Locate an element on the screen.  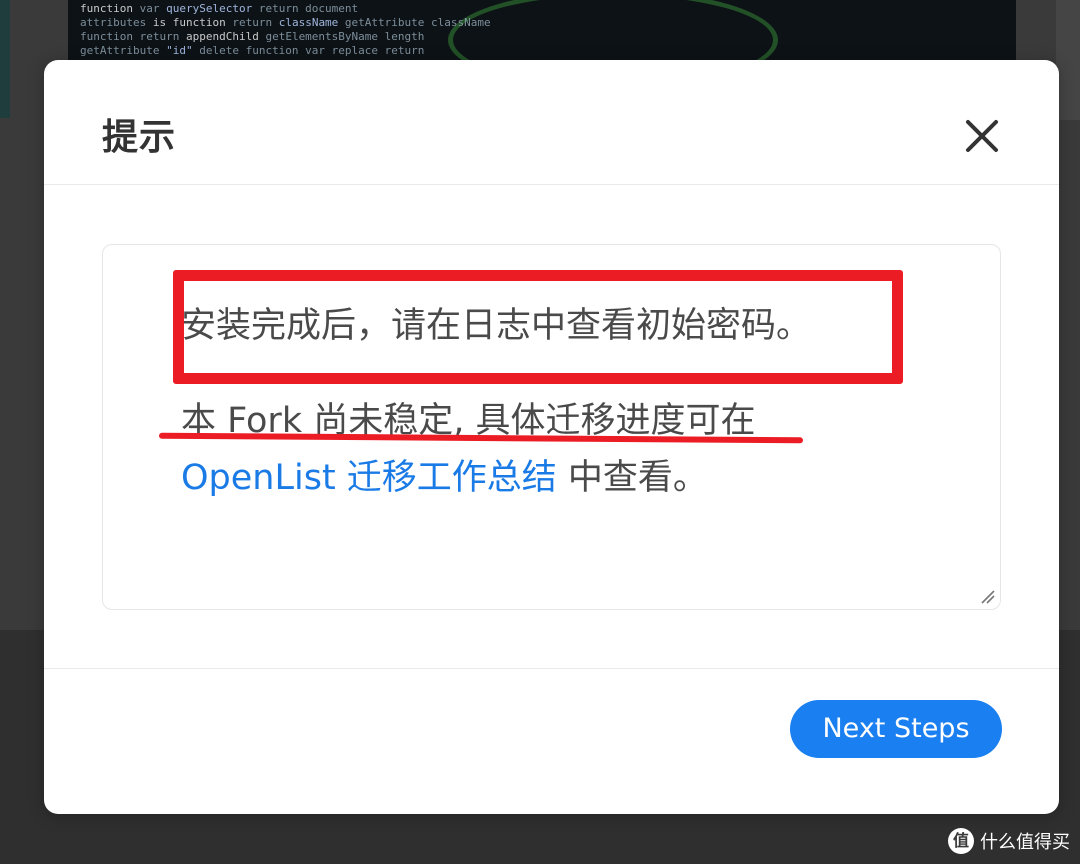
close-button is located at coordinates (982, 136).